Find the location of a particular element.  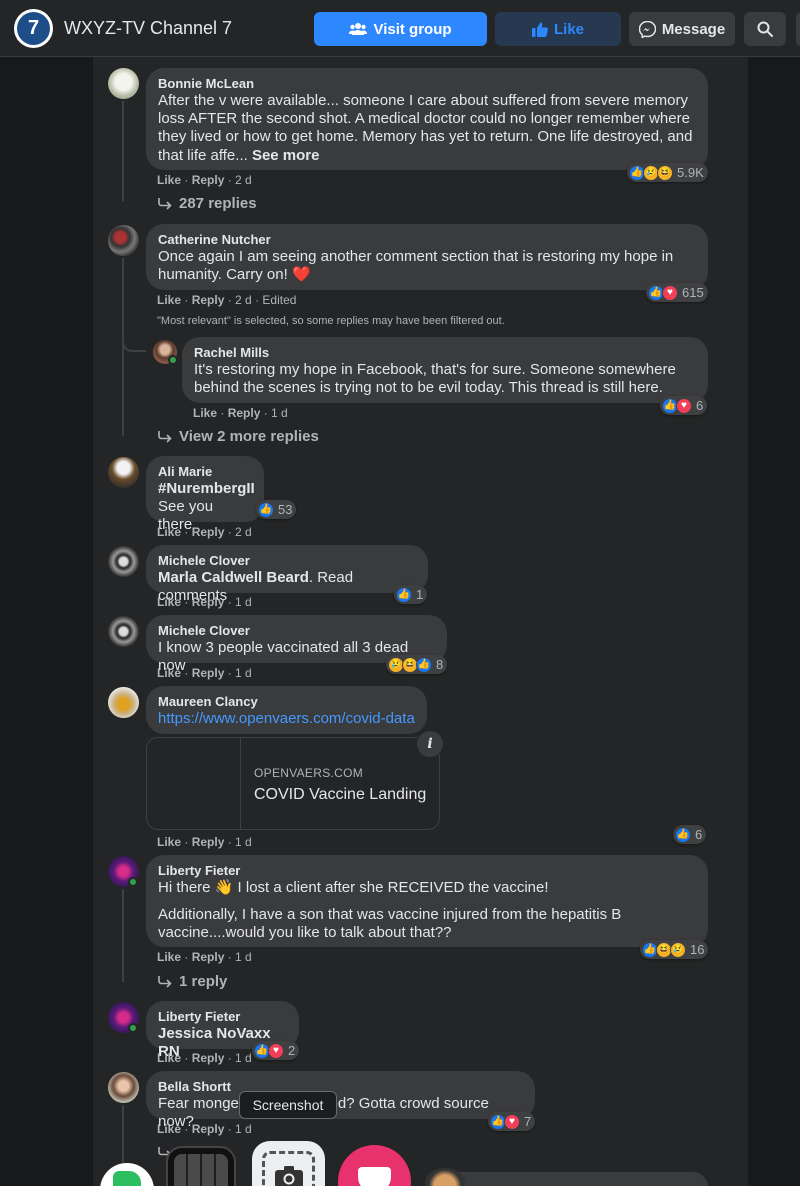

reply-author: Rachel Mills is located at coordinates (445, 352).